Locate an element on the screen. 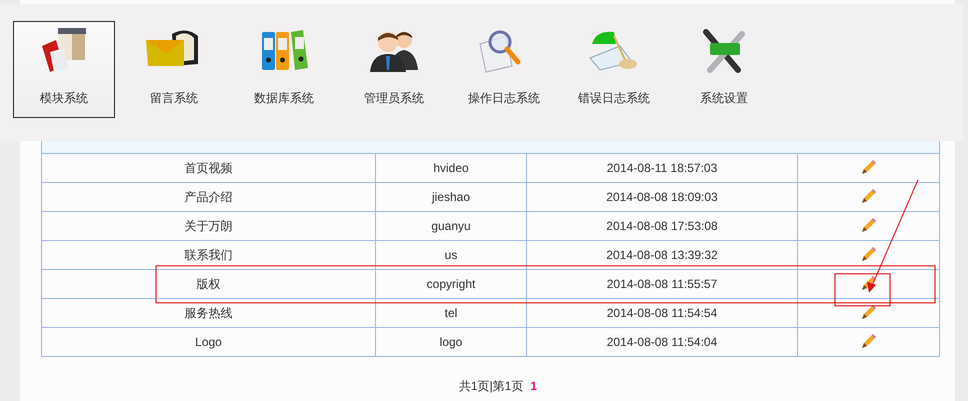 Image resolution: width=968 pixels, height=401 pixels. table-cell: us is located at coordinates (451, 255).